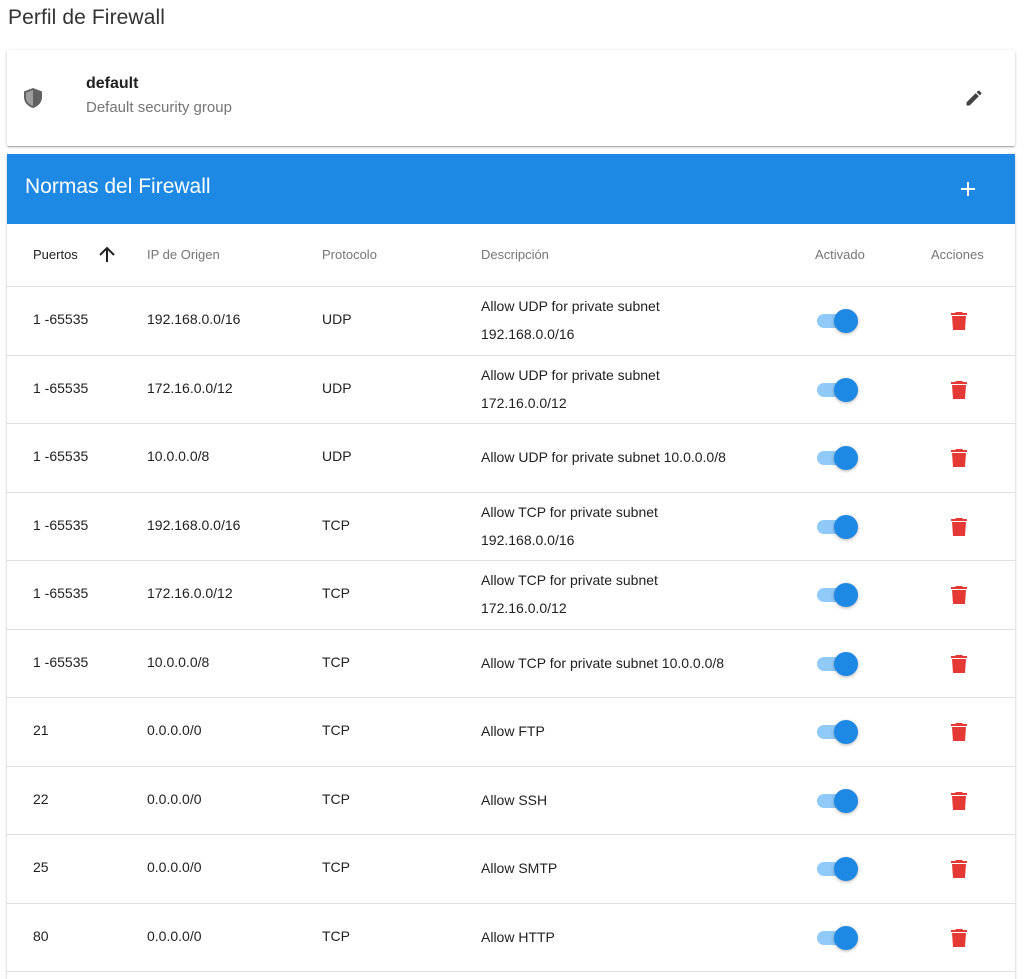 Image resolution: width=1024 pixels, height=979 pixels. I want to click on column-header-actions: Acciones, so click(957, 254).